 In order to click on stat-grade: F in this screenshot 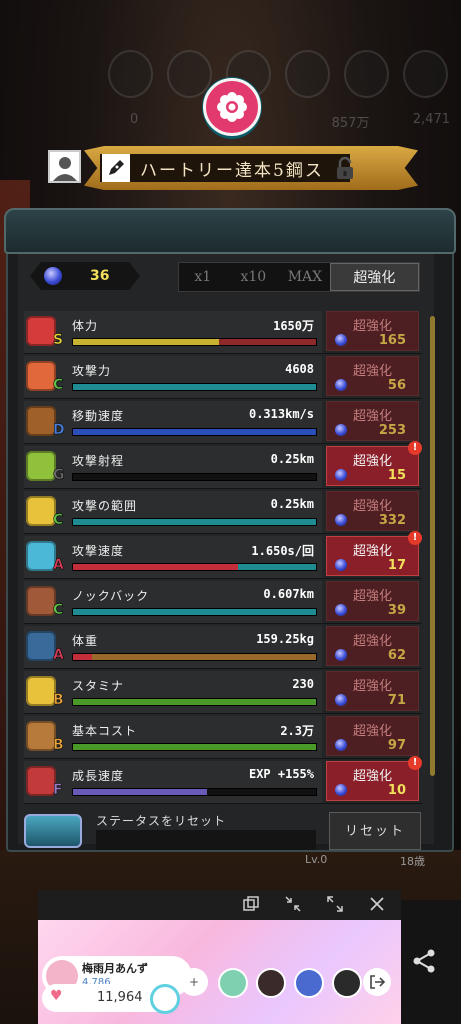, I will do `click(58, 790)`.